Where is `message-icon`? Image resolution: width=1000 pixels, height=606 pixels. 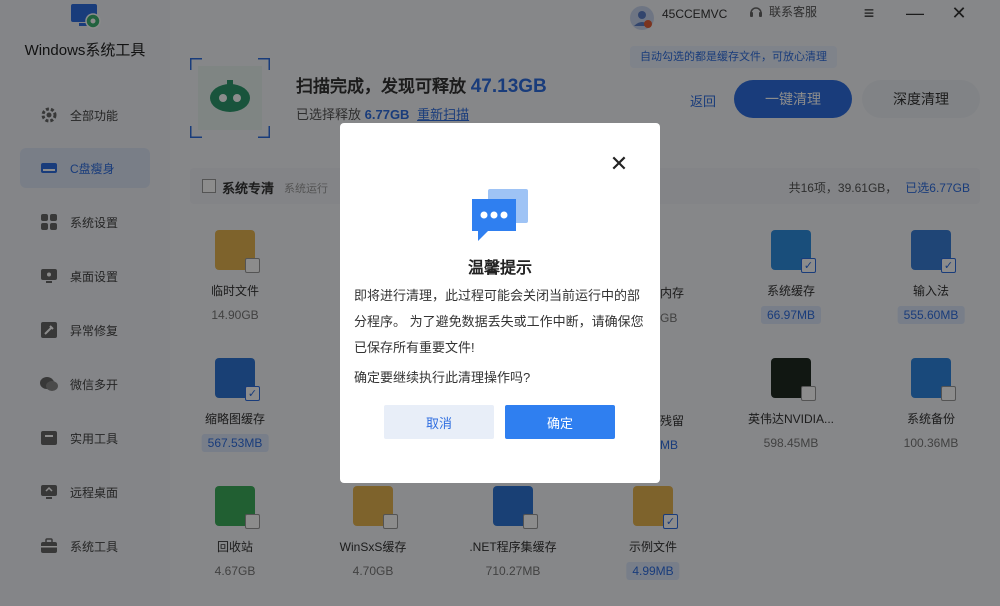
message-icon is located at coordinates (501, 216).